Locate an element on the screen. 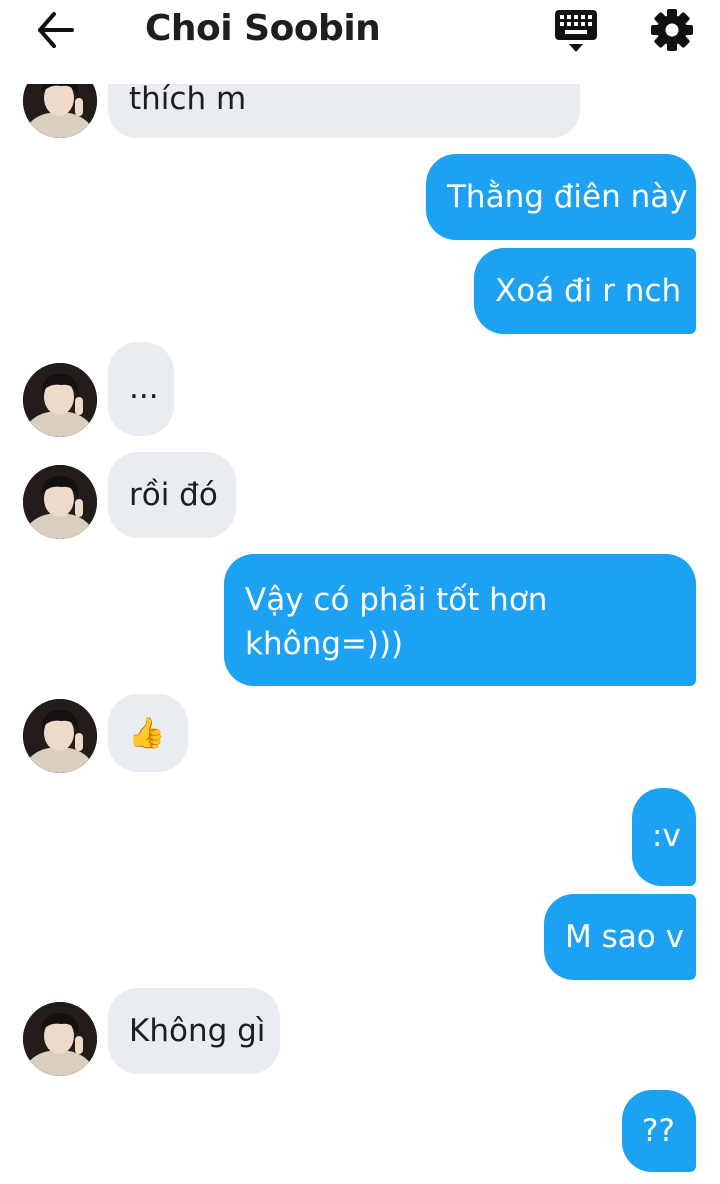 The width and height of the screenshot is (720, 1184). message-bubble-outgoing: M sao v is located at coordinates (620, 937).